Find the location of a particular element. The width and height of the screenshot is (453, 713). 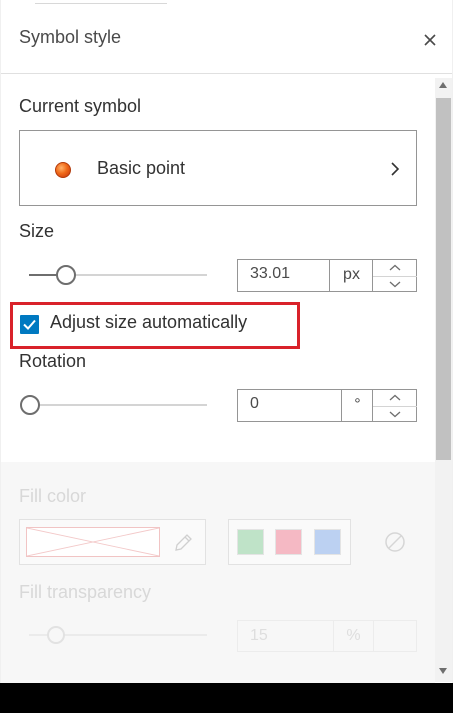

color-swatch-blue is located at coordinates (327, 542).